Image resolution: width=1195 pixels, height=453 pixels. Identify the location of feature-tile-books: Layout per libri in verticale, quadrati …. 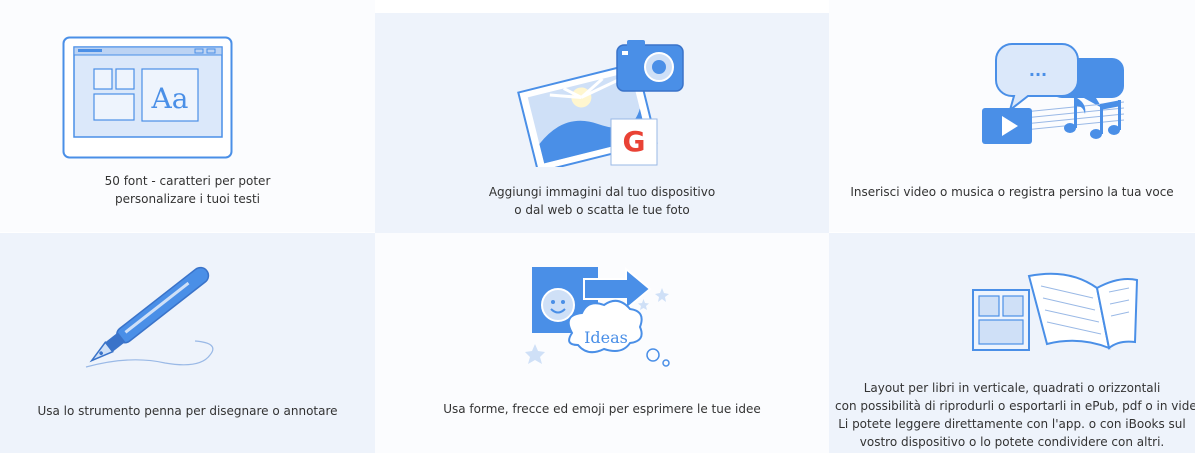
(1012, 343).